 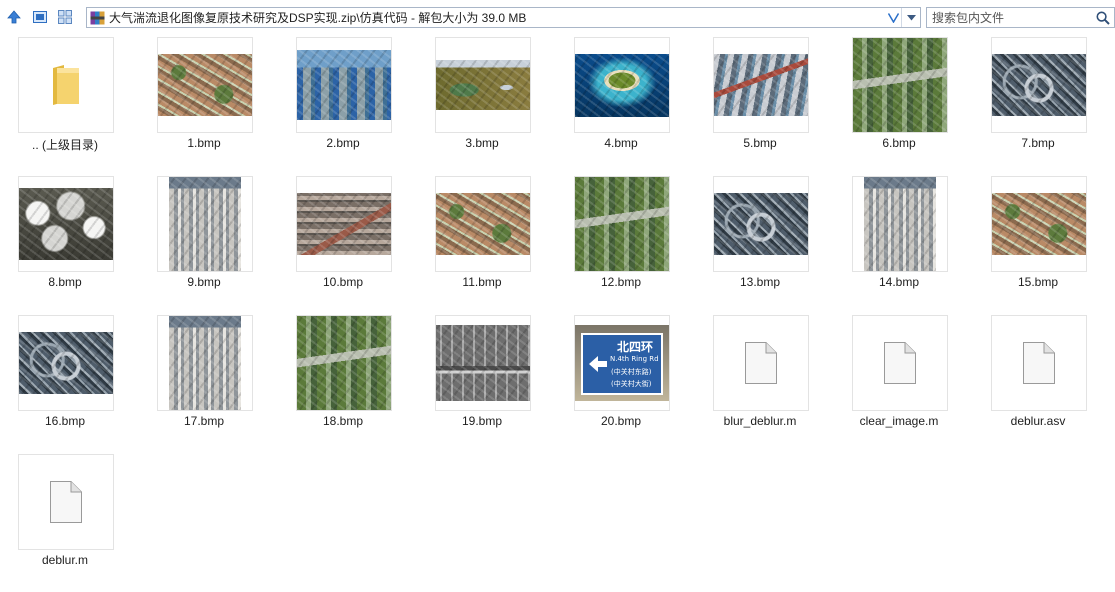 I want to click on road-sign-thumbnail-image: 北四环 N.4th Ring Rd (中关村东路) (中关村大街), so click(x=622, y=363).